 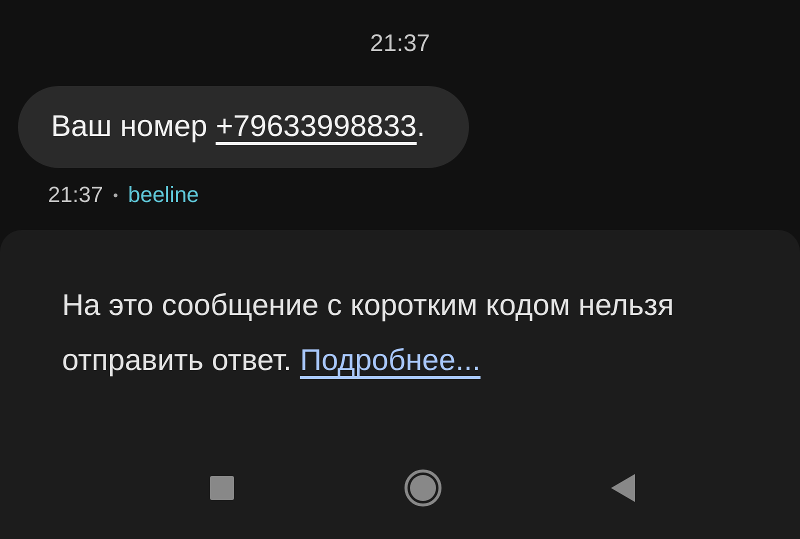 What do you see at coordinates (163, 195) in the screenshot?
I see `sender-name: beeline` at bounding box center [163, 195].